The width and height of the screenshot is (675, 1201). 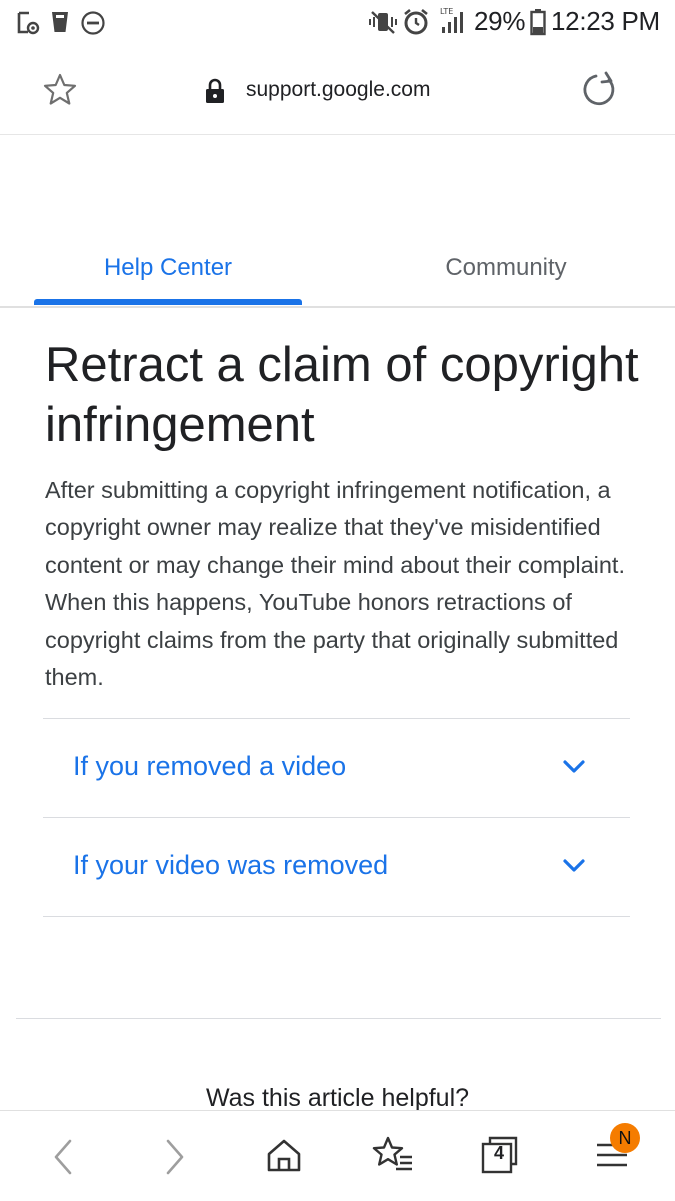 I want to click on tab-community: Community, so click(x=506, y=268).